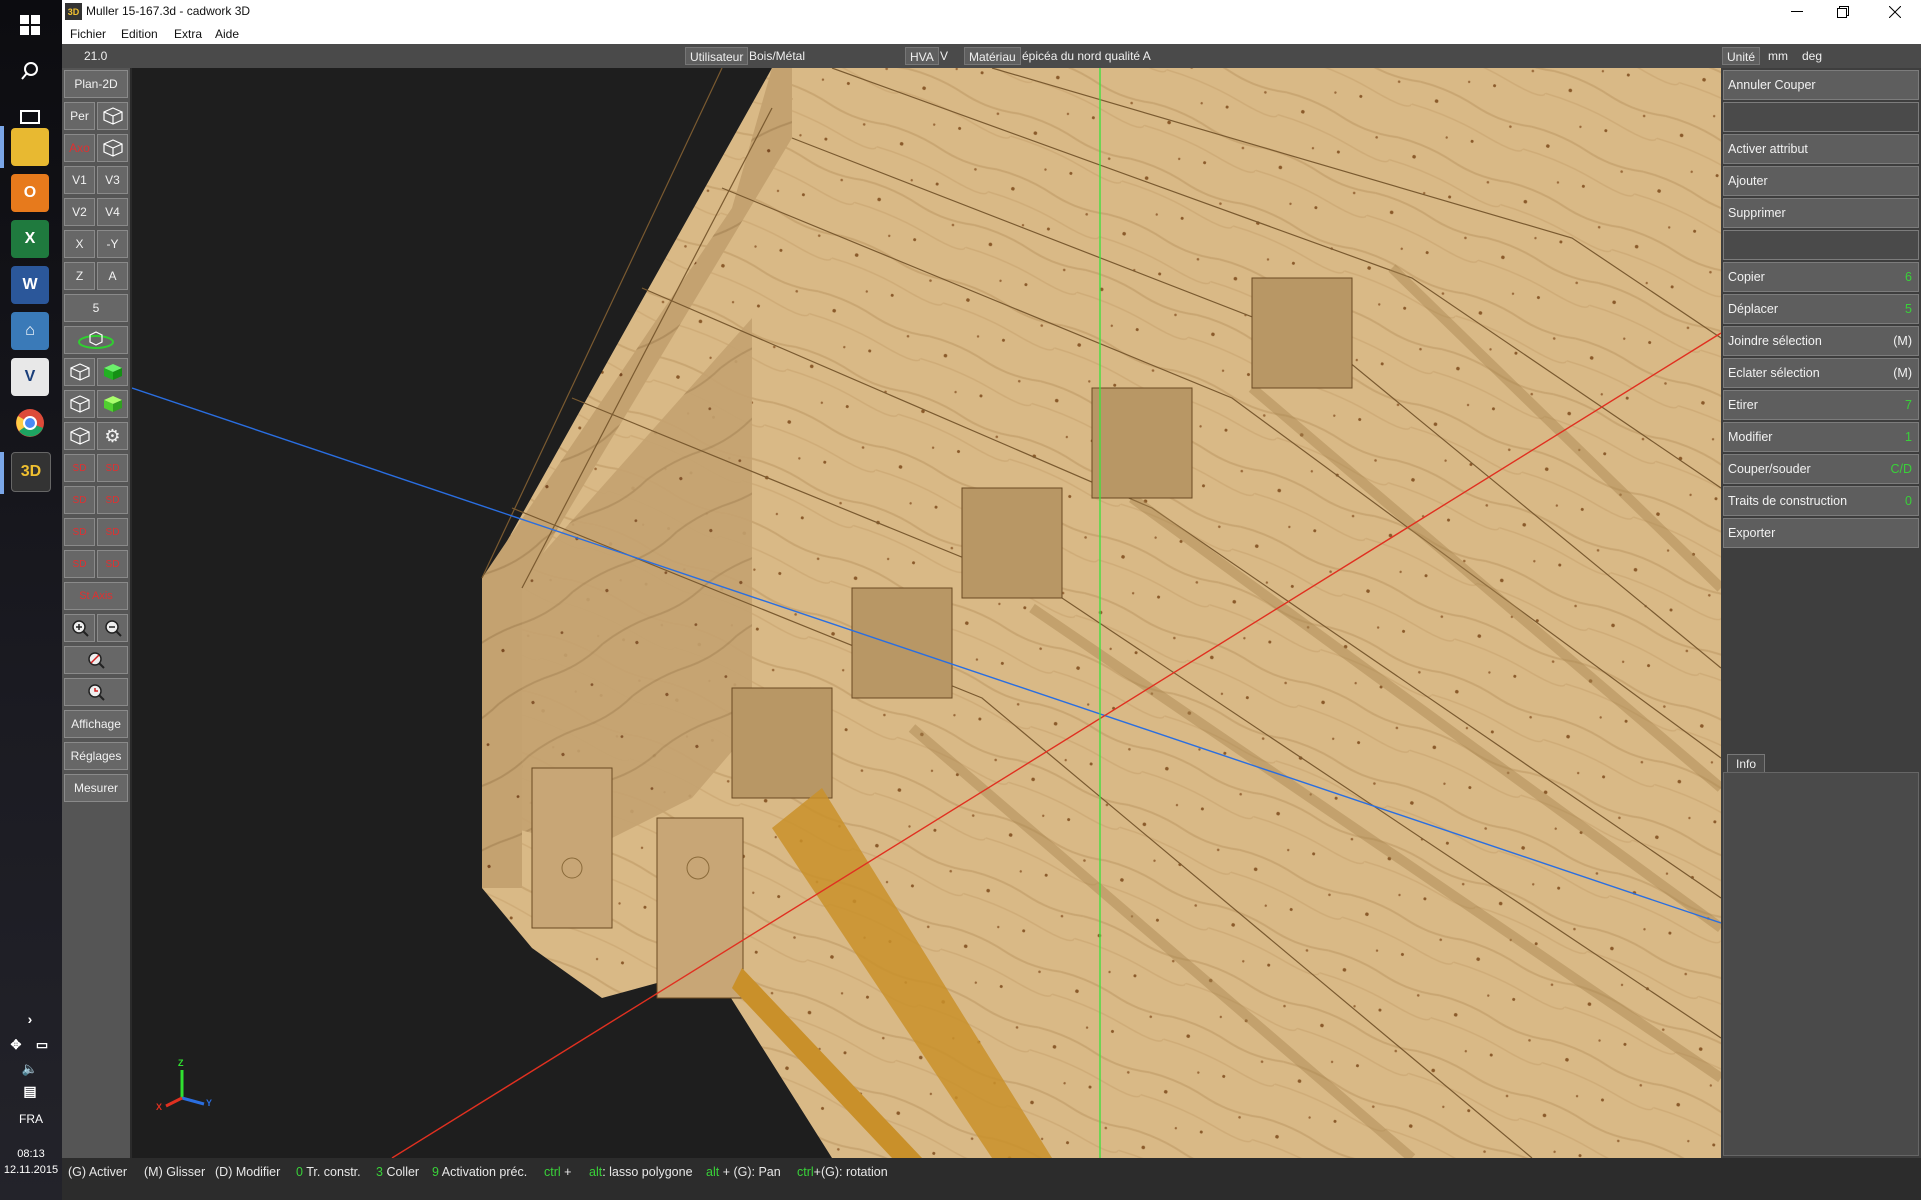  I want to click on traits-construction-button: Traits de construction 0, so click(1821, 501).